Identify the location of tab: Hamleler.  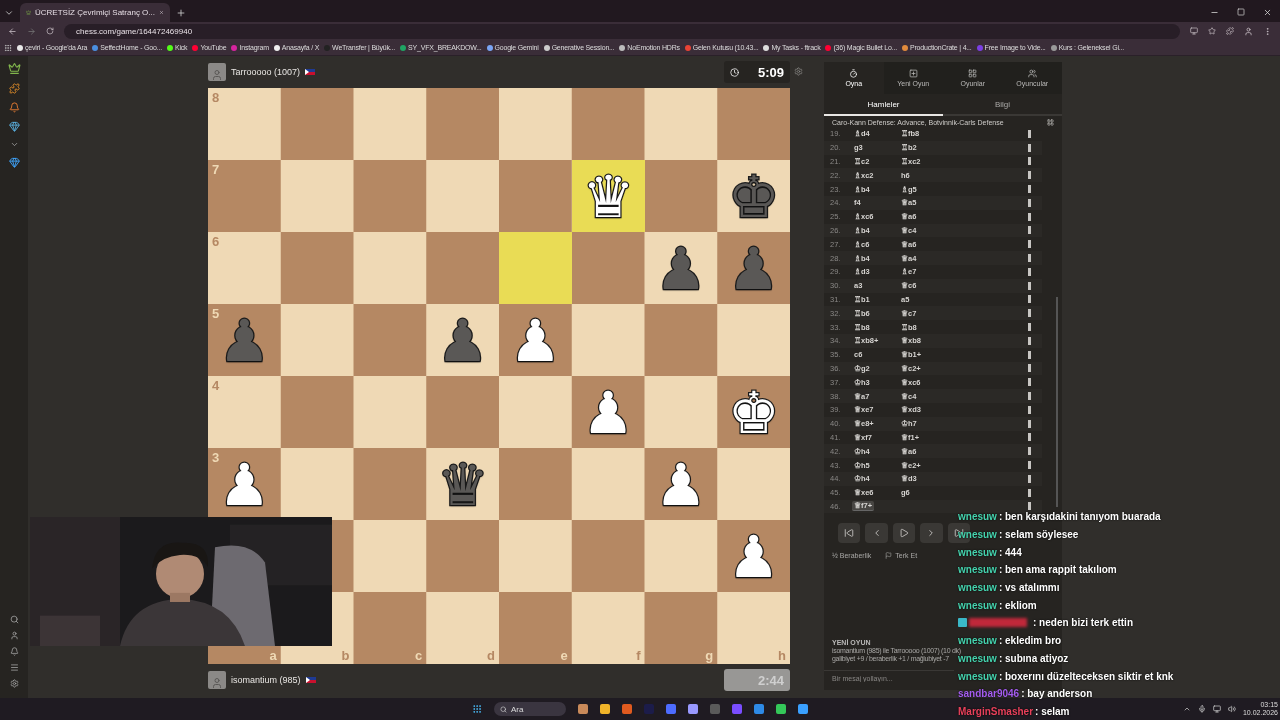
(883, 105).